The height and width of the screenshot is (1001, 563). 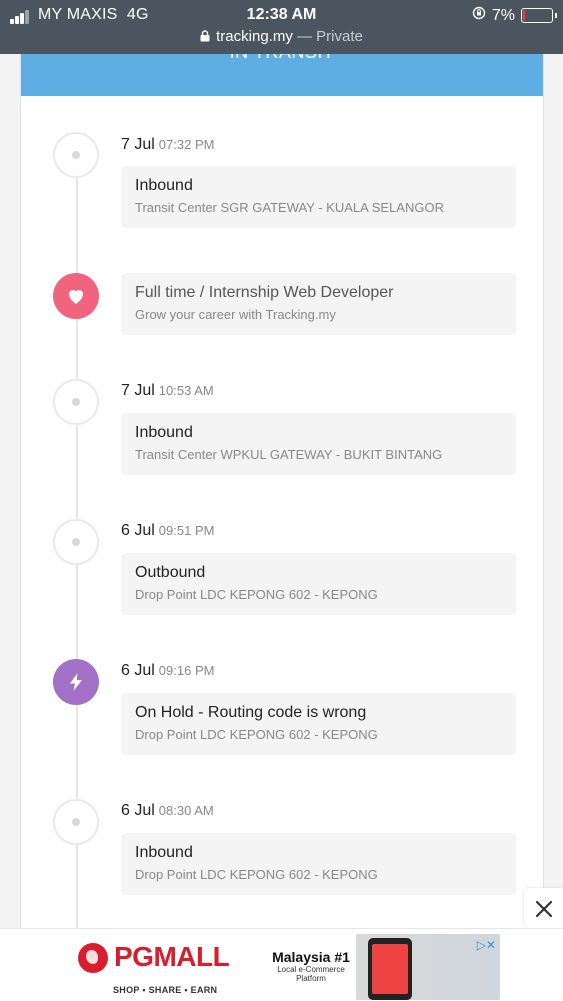 What do you see at coordinates (186, 390) in the screenshot?
I see `event-time: 10:53 AM` at bounding box center [186, 390].